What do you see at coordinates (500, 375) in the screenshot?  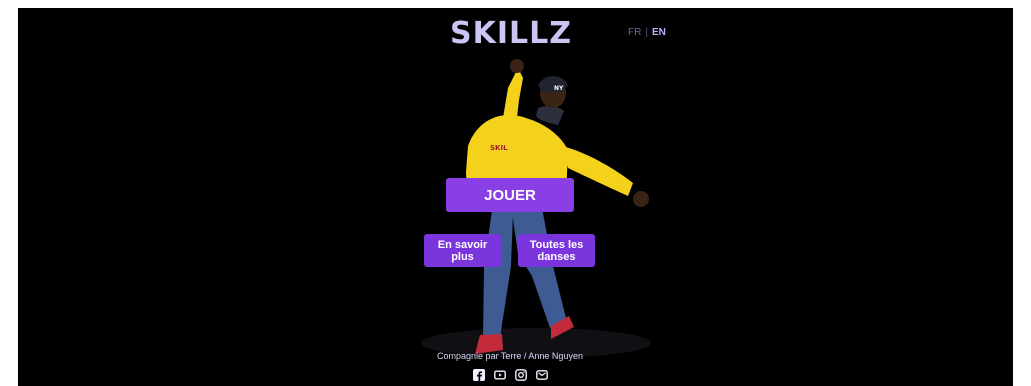 I see `youtube-icon` at bounding box center [500, 375].